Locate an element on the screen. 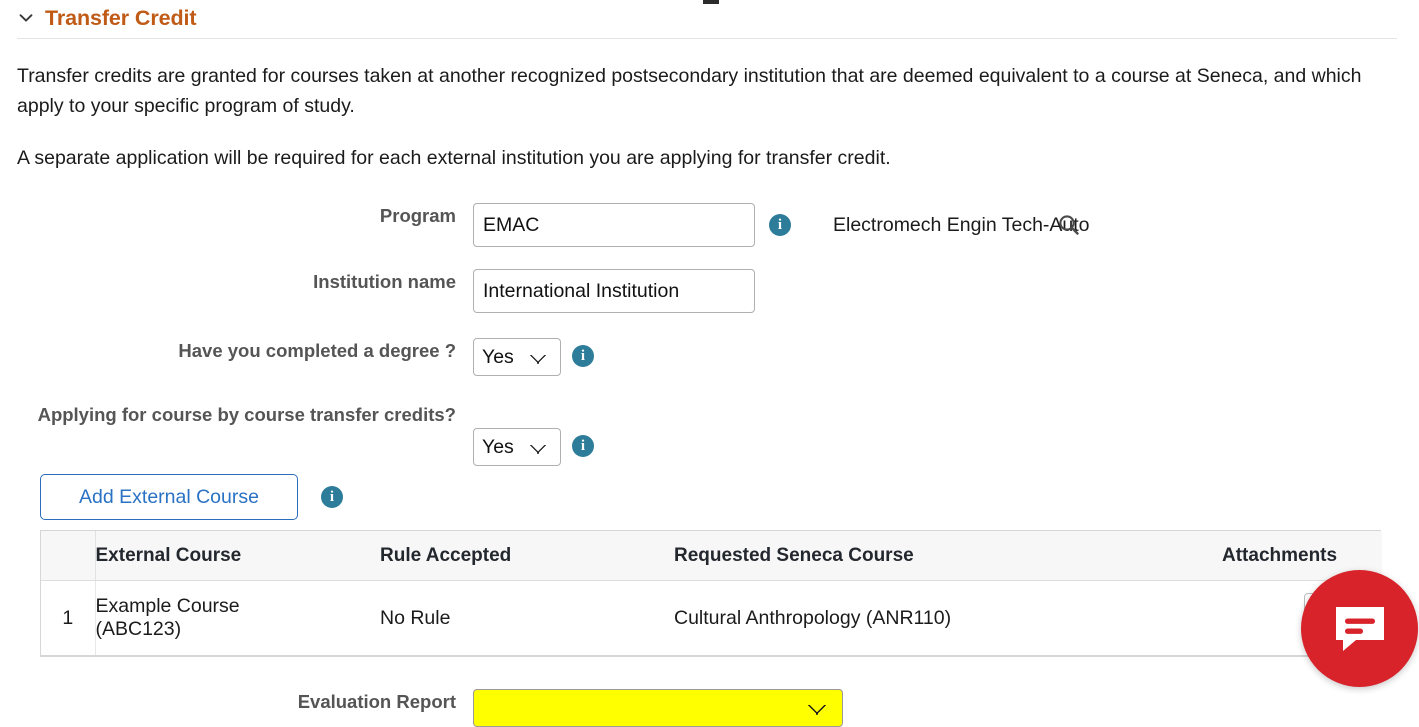 This screenshot has height=727, width=1419. add-external-course-row: Add External Course i is located at coordinates (729, 497).